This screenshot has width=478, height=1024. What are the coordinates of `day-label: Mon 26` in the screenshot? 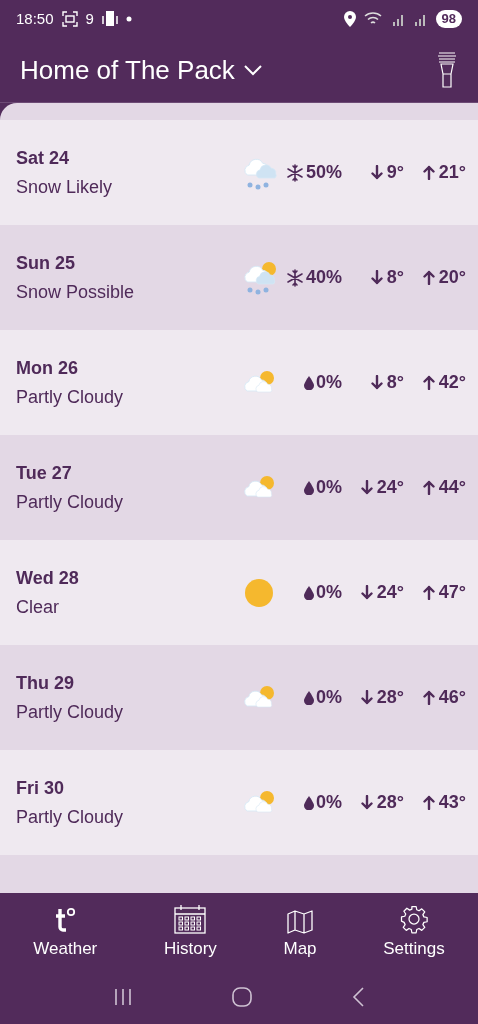 It's located at (47, 368).